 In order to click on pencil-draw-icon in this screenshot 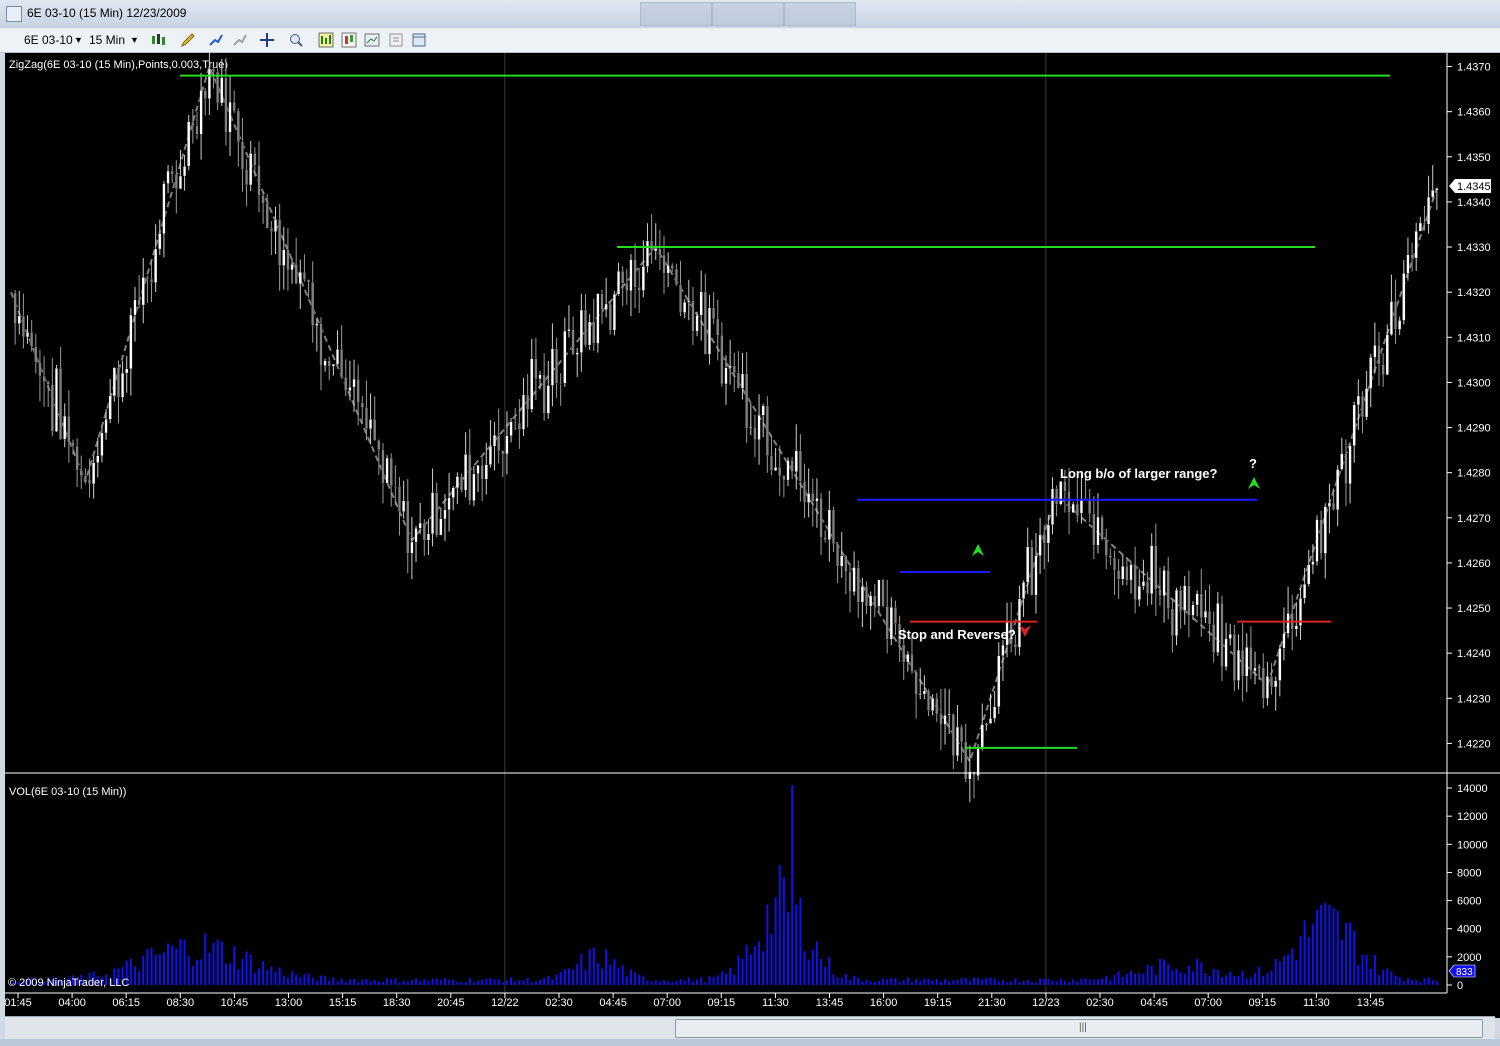, I will do `click(188, 40)`.